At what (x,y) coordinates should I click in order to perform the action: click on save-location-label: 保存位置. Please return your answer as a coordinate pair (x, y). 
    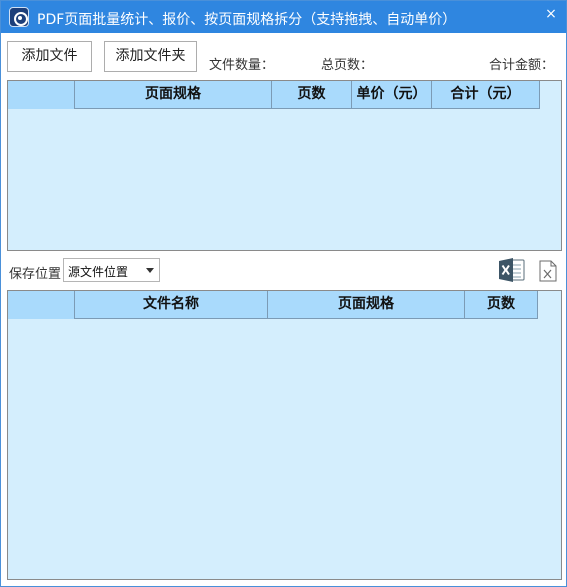
    Looking at the image, I should click on (35, 274).